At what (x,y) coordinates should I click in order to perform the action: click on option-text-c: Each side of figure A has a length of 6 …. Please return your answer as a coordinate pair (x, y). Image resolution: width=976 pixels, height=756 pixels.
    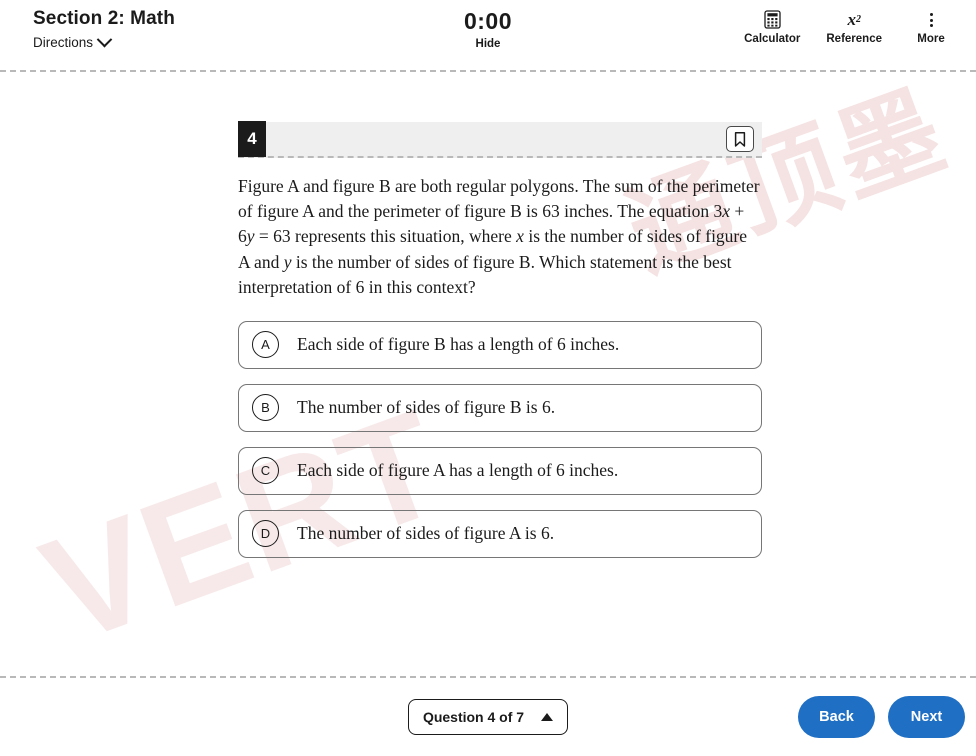
    Looking at the image, I should click on (458, 470).